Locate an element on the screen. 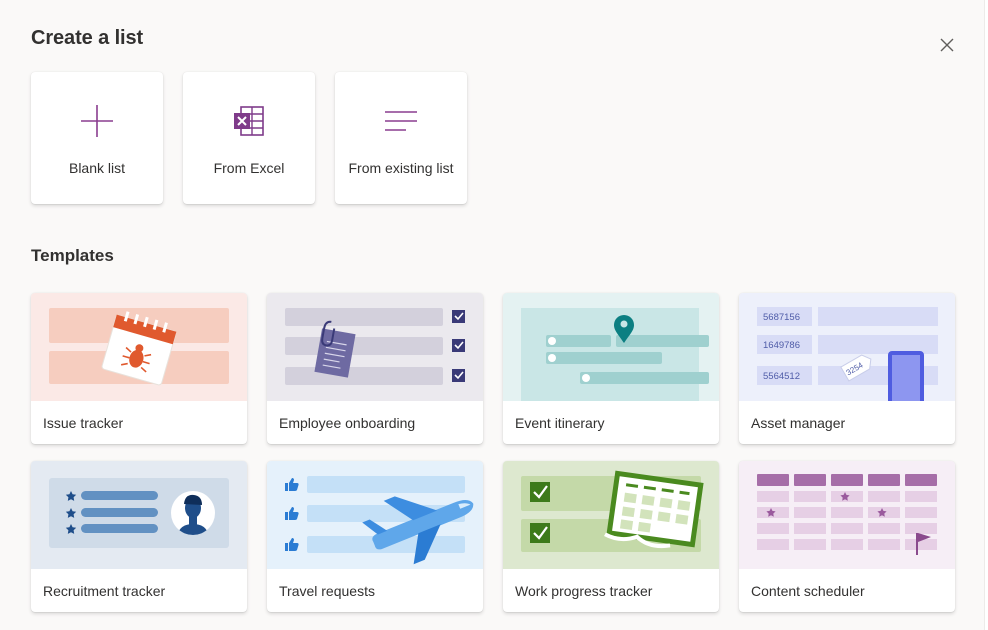  from-existing-list-label: From existing list is located at coordinates (401, 168).